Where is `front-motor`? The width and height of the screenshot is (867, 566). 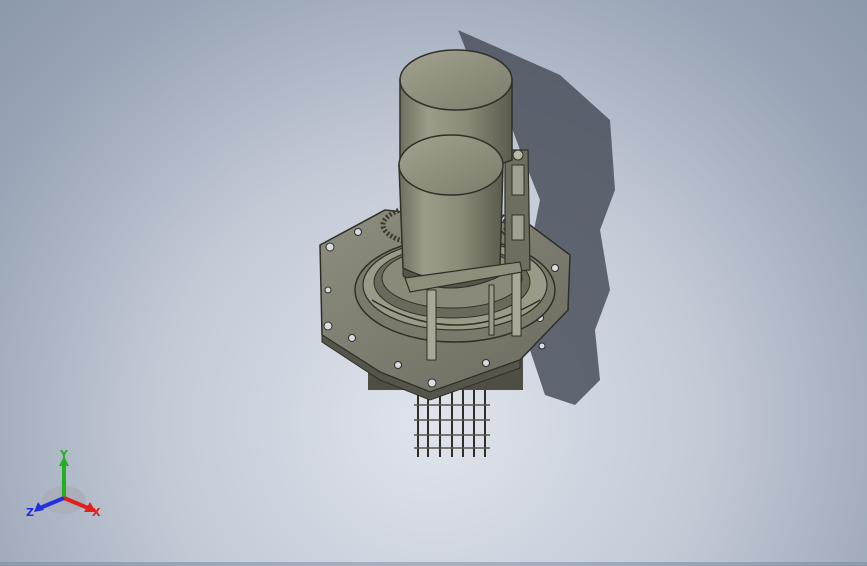 front-motor is located at coordinates (451, 211).